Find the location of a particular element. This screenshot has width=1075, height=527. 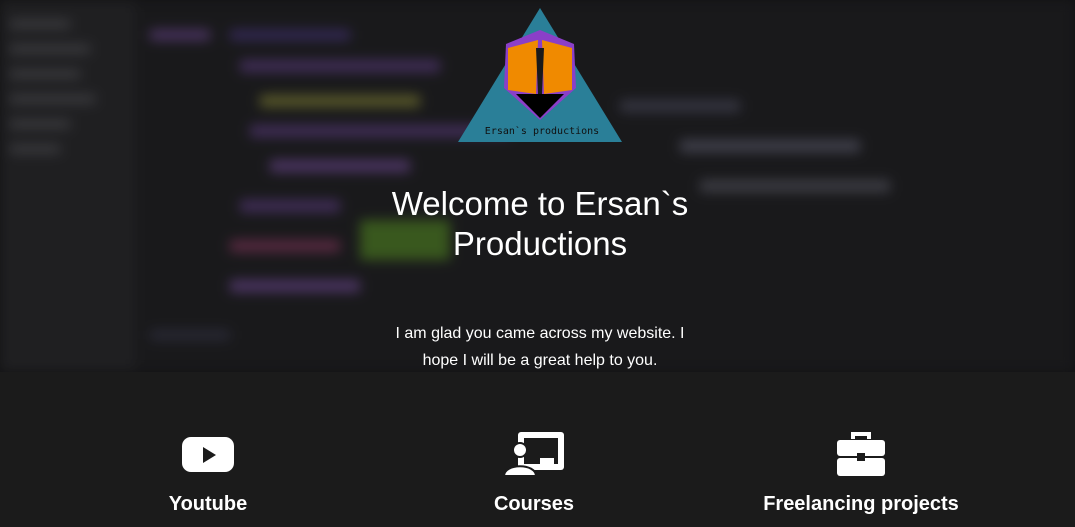

service-label-youtube: Youtube is located at coordinates (208, 504).